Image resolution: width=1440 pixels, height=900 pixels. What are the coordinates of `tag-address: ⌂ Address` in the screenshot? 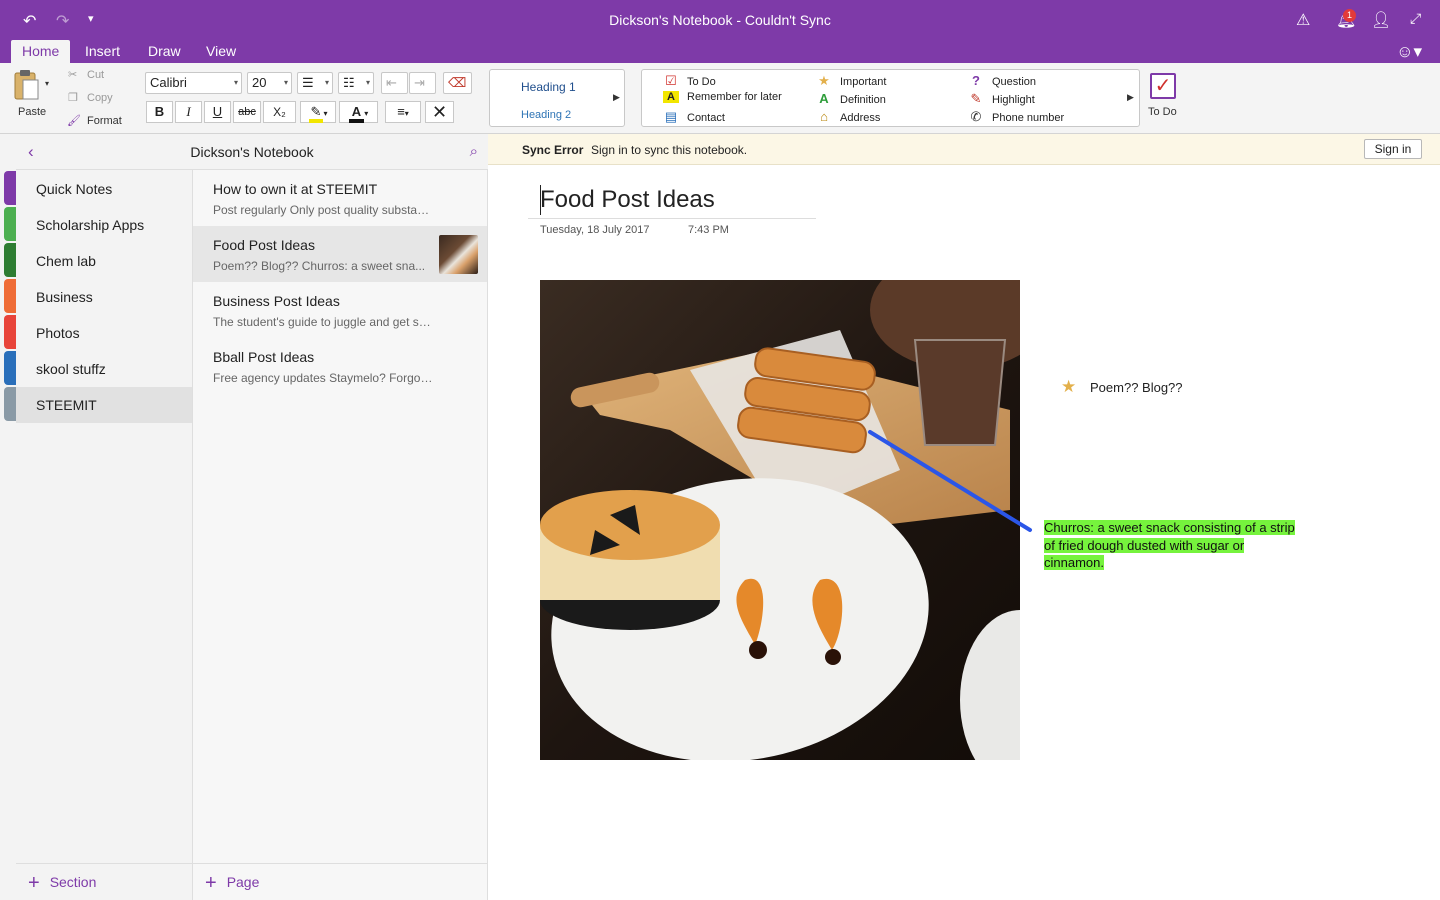 It's located at (848, 116).